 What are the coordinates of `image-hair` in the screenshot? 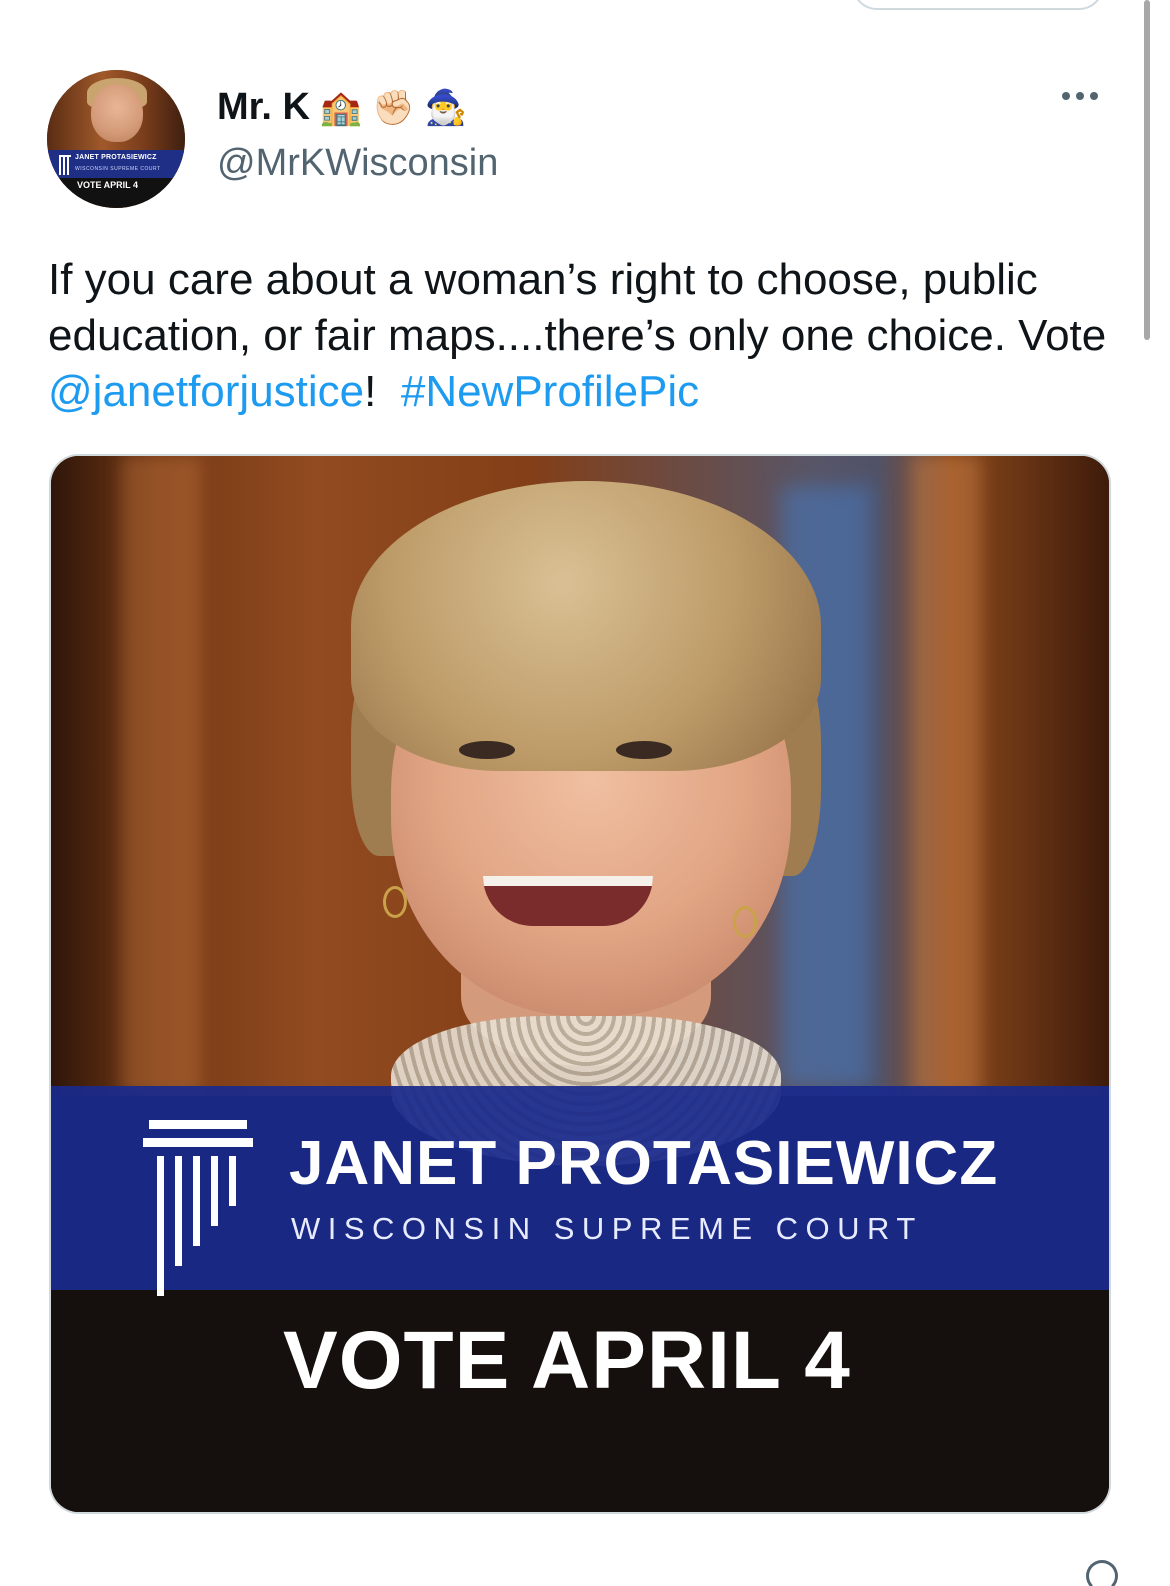 It's located at (586, 626).